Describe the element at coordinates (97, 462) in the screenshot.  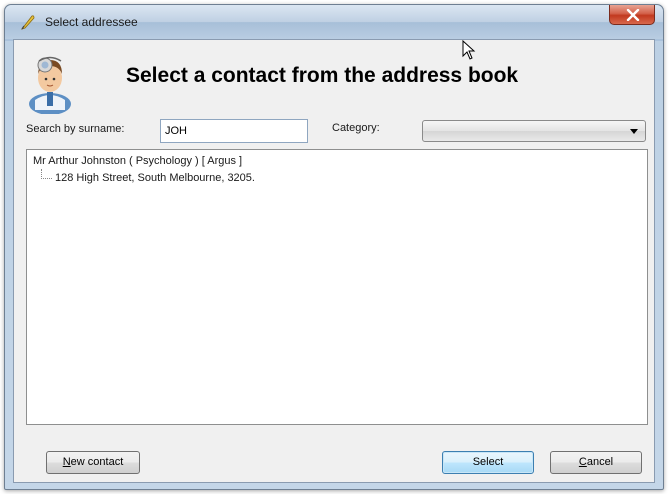
I see `new-contact-label: ew contact` at that location.